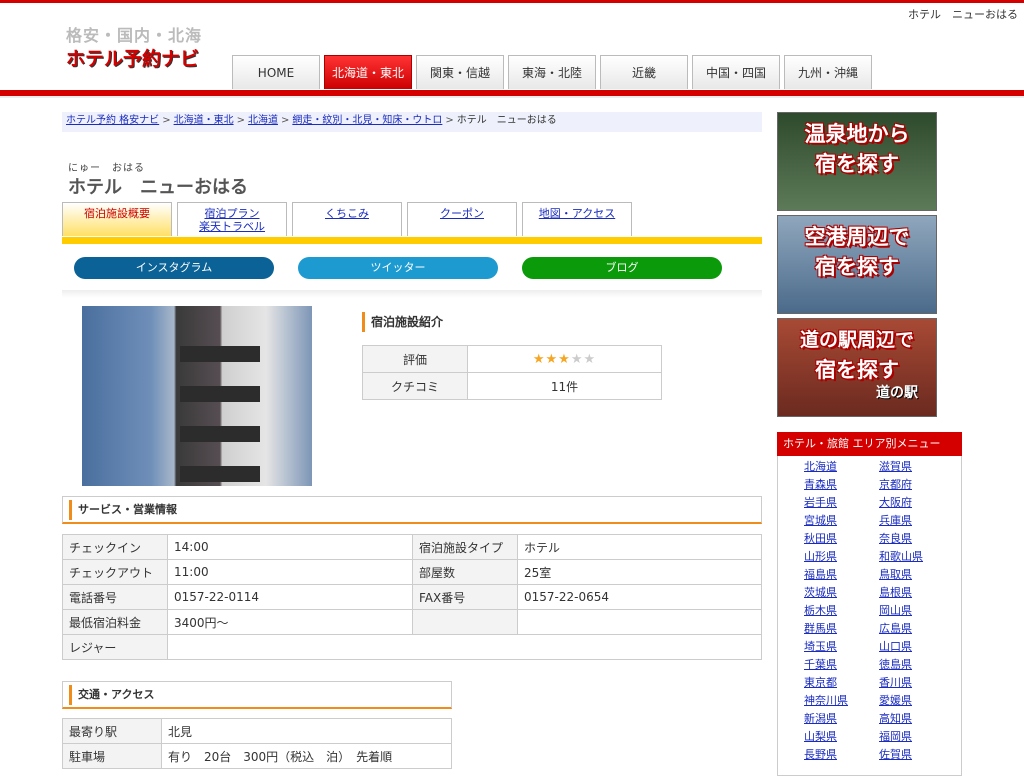 The height and width of the screenshot is (776, 1024). Describe the element at coordinates (115, 622) in the screenshot. I see `table-cell: 最低宿泊料金` at that location.